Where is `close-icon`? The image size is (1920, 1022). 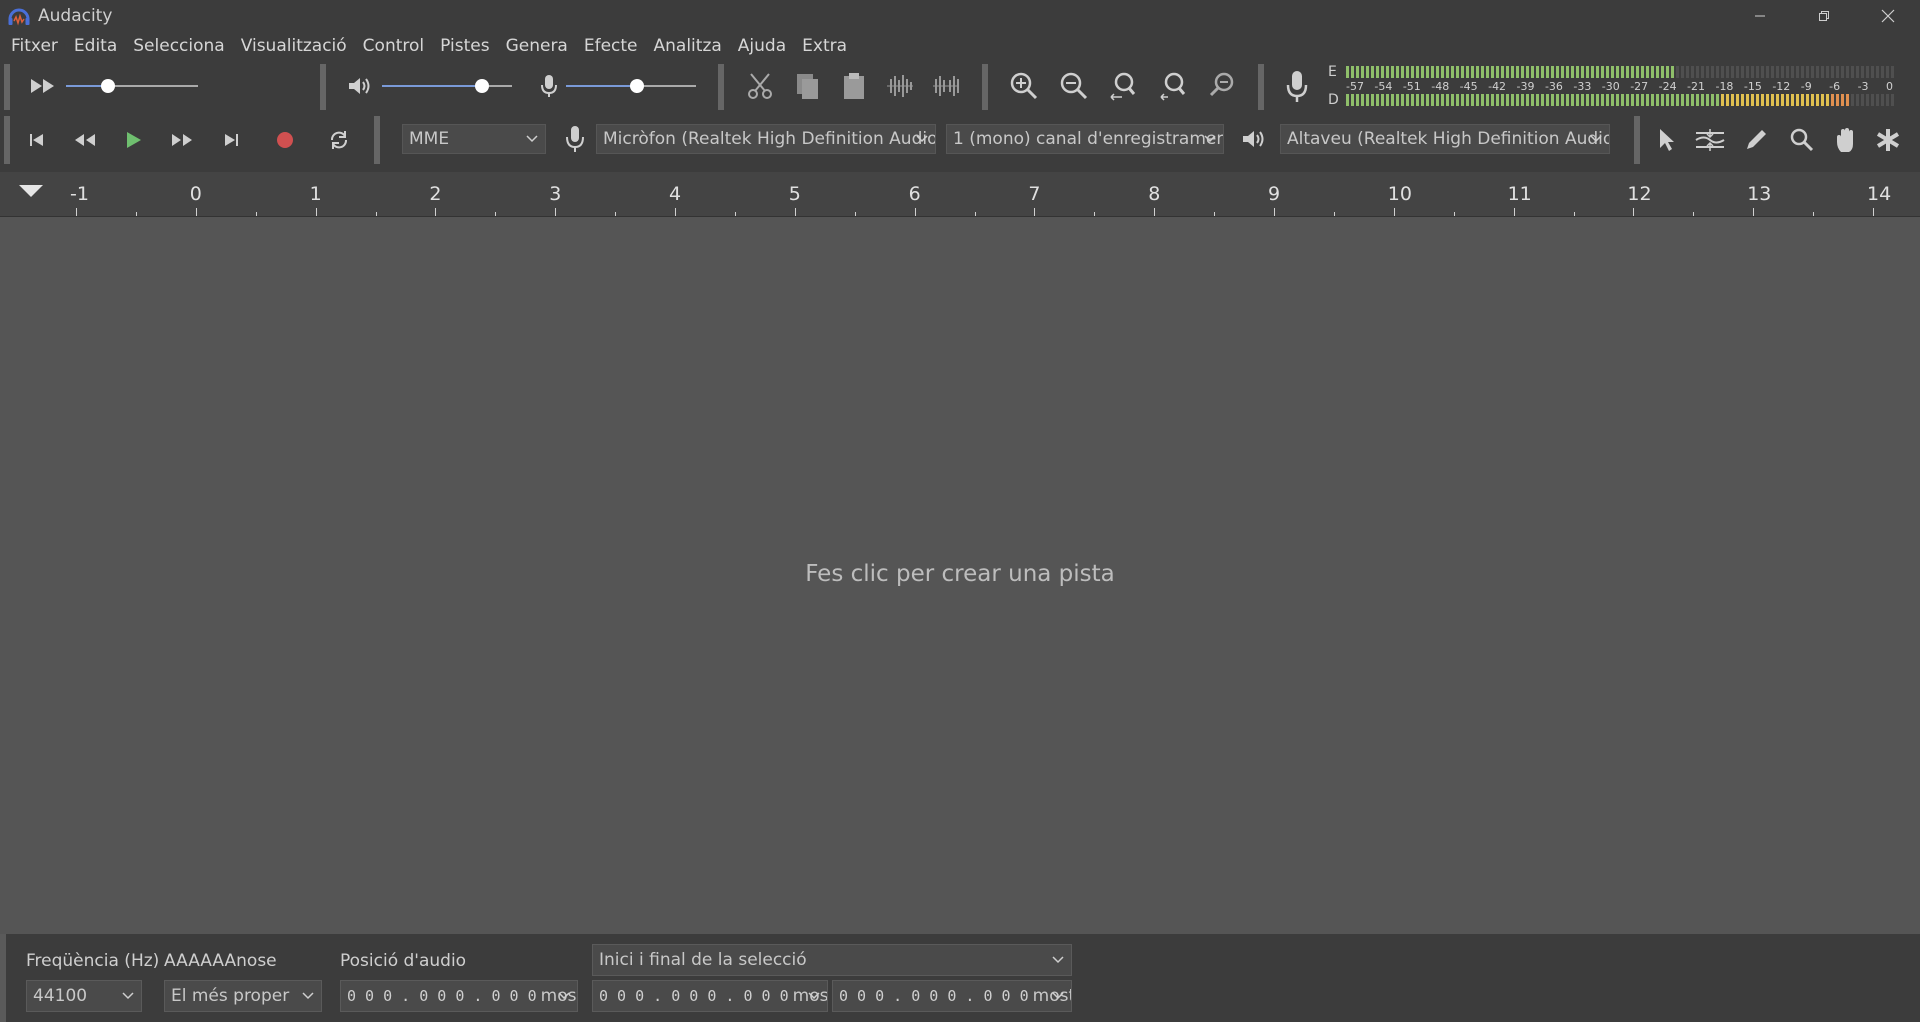 close-icon is located at coordinates (1888, 16).